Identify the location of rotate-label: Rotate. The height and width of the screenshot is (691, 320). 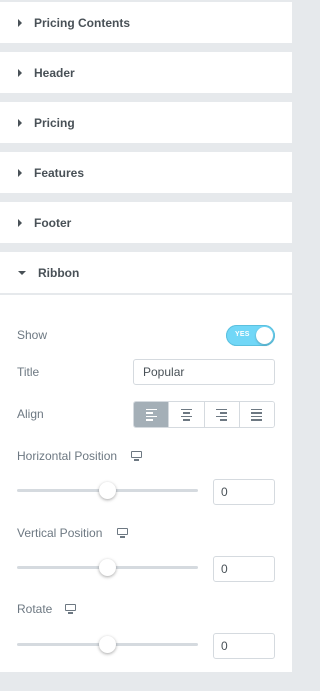
(35, 609).